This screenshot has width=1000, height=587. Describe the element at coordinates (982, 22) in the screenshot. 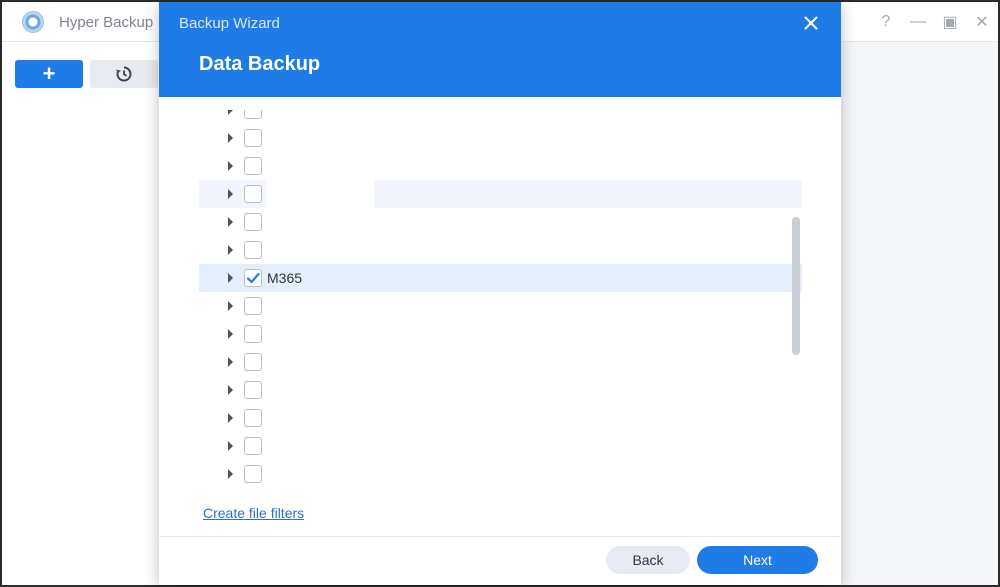

I see `window-close-icon: ✕` at that location.